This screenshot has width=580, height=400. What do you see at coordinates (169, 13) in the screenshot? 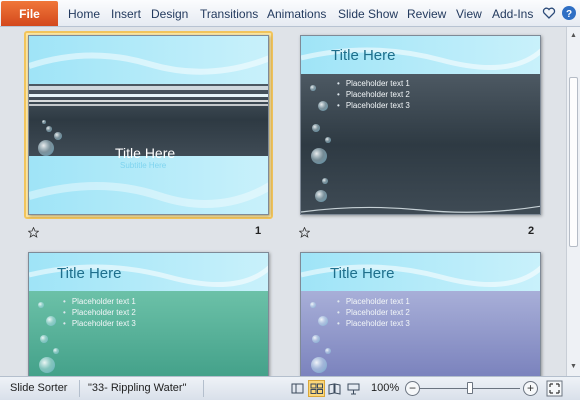
I see `tab-design: Design` at bounding box center [169, 13].